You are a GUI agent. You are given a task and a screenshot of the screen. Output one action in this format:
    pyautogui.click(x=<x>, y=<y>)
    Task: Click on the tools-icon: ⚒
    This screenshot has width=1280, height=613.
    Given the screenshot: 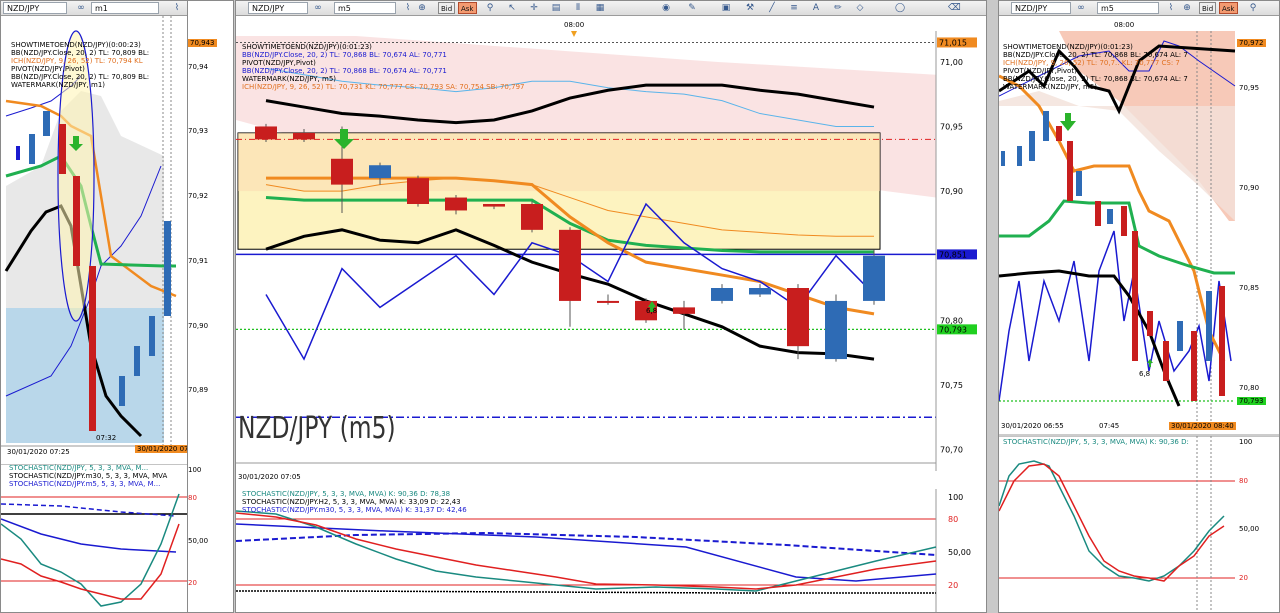 What is the action you would take?
    pyautogui.click(x=750, y=8)
    